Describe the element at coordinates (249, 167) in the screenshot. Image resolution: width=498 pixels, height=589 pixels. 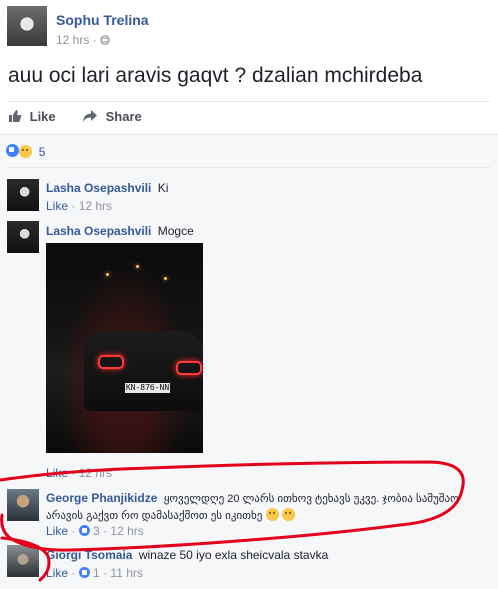
I see `reactions-divider` at that location.